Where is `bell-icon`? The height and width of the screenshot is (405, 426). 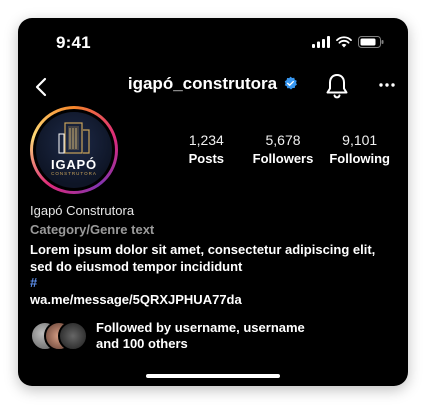
bell-icon is located at coordinates (337, 86).